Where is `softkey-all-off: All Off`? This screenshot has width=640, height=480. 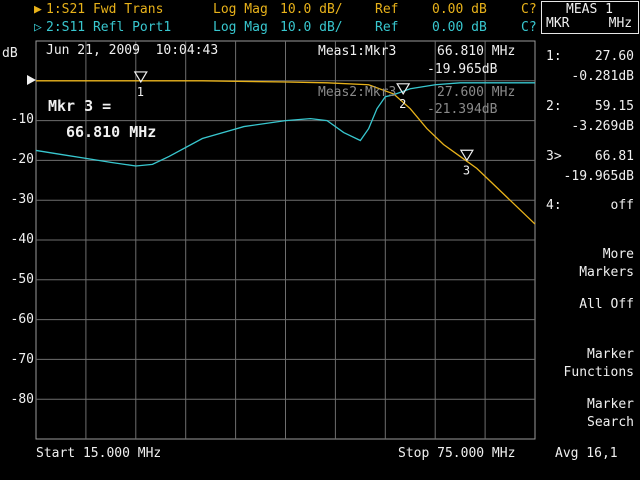 softkey-all-off: All Off is located at coordinates (606, 305).